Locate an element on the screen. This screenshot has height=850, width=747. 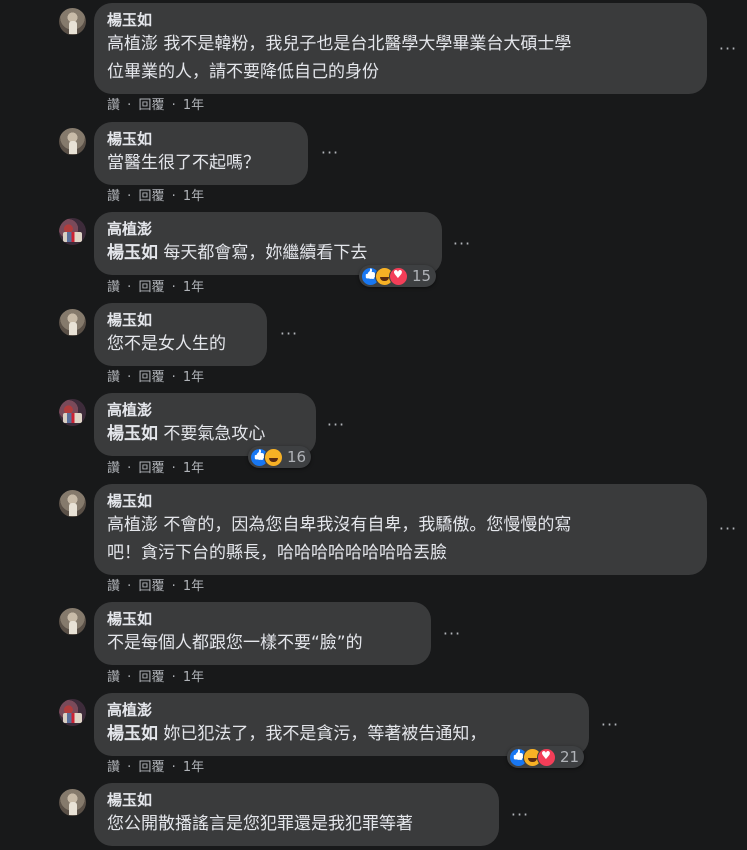
comment-bubble: 楊玉如 不是每個人都跟您一樣不要“臉”的 is located at coordinates (262, 633).